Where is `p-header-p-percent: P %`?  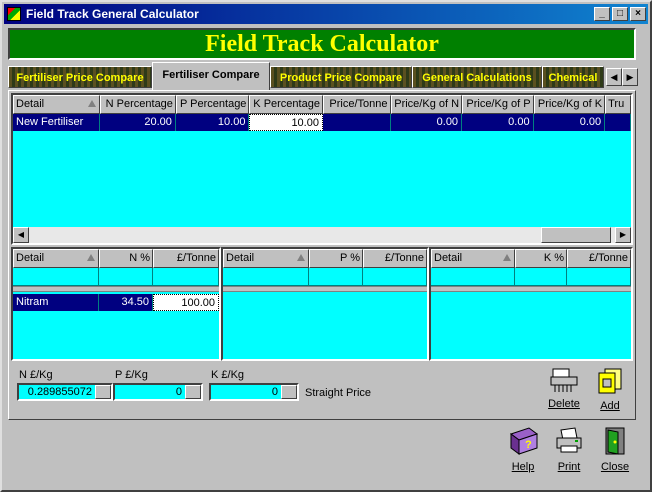 p-header-p-percent: P % is located at coordinates (336, 258).